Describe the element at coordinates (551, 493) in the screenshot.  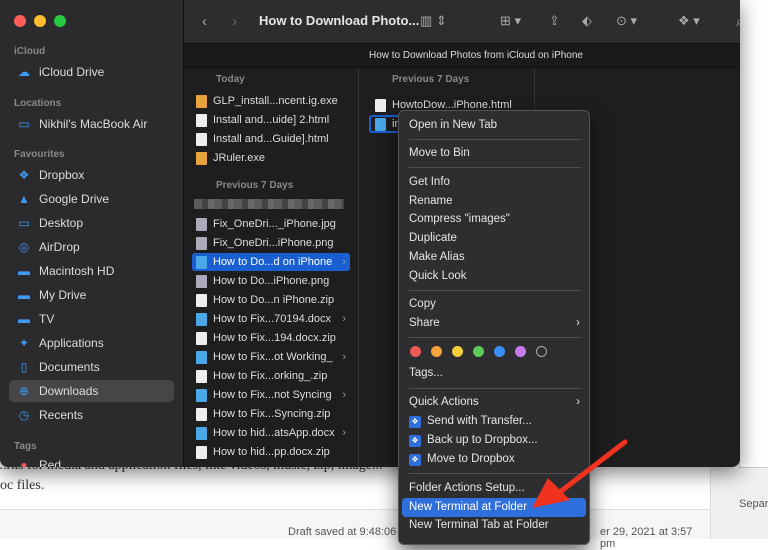
I see `arrow-head` at that location.